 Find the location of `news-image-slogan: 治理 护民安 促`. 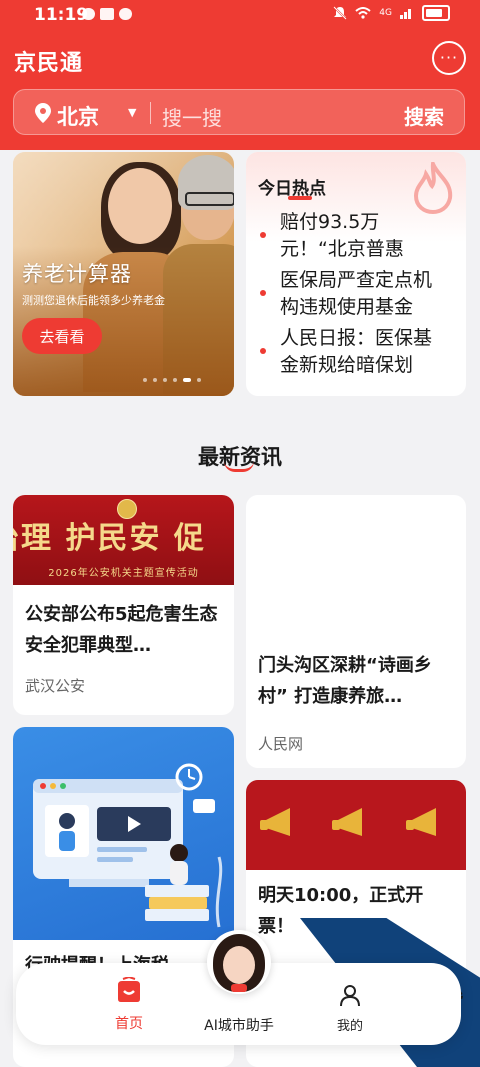

news-image-slogan: 治理 护民安 促 is located at coordinates (109, 538).